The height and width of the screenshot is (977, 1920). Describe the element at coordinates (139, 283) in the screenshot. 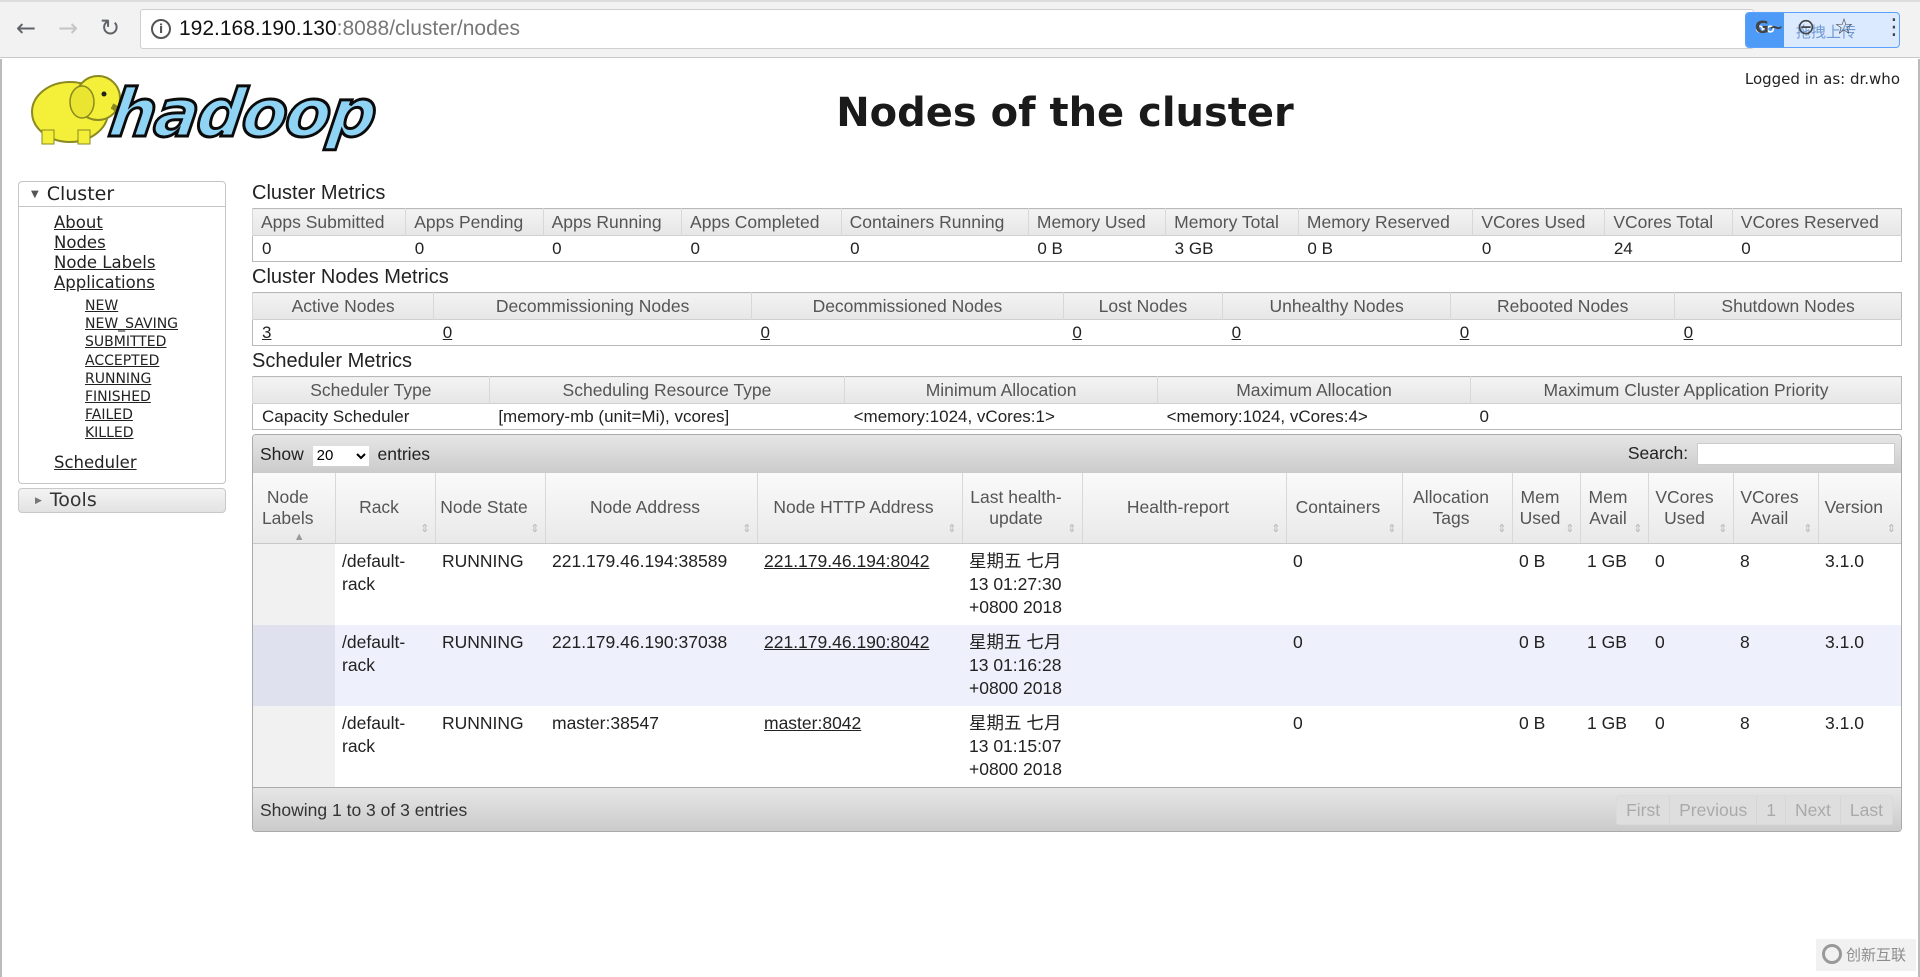

I see `sidebar-link-applications: Applications` at that location.